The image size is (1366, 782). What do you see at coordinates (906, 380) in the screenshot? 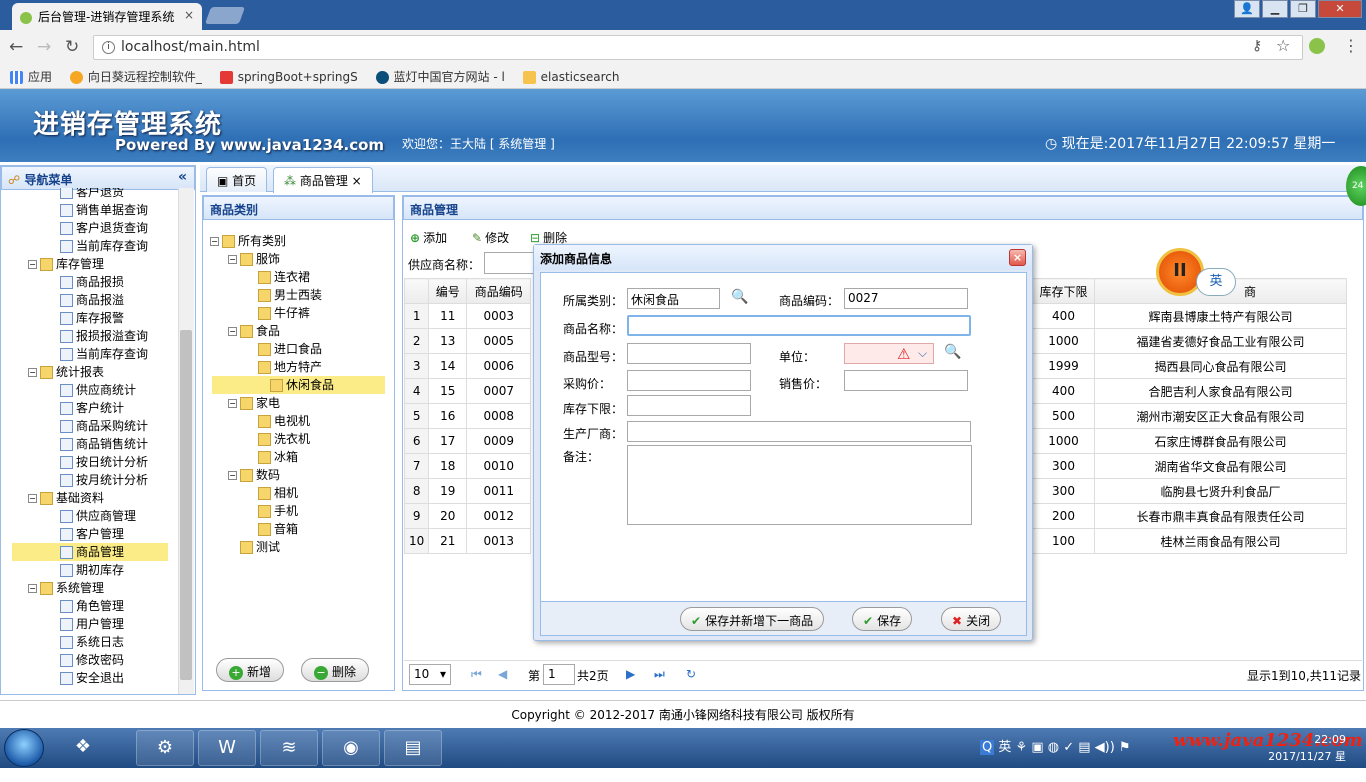
I see `sale-price-field` at bounding box center [906, 380].